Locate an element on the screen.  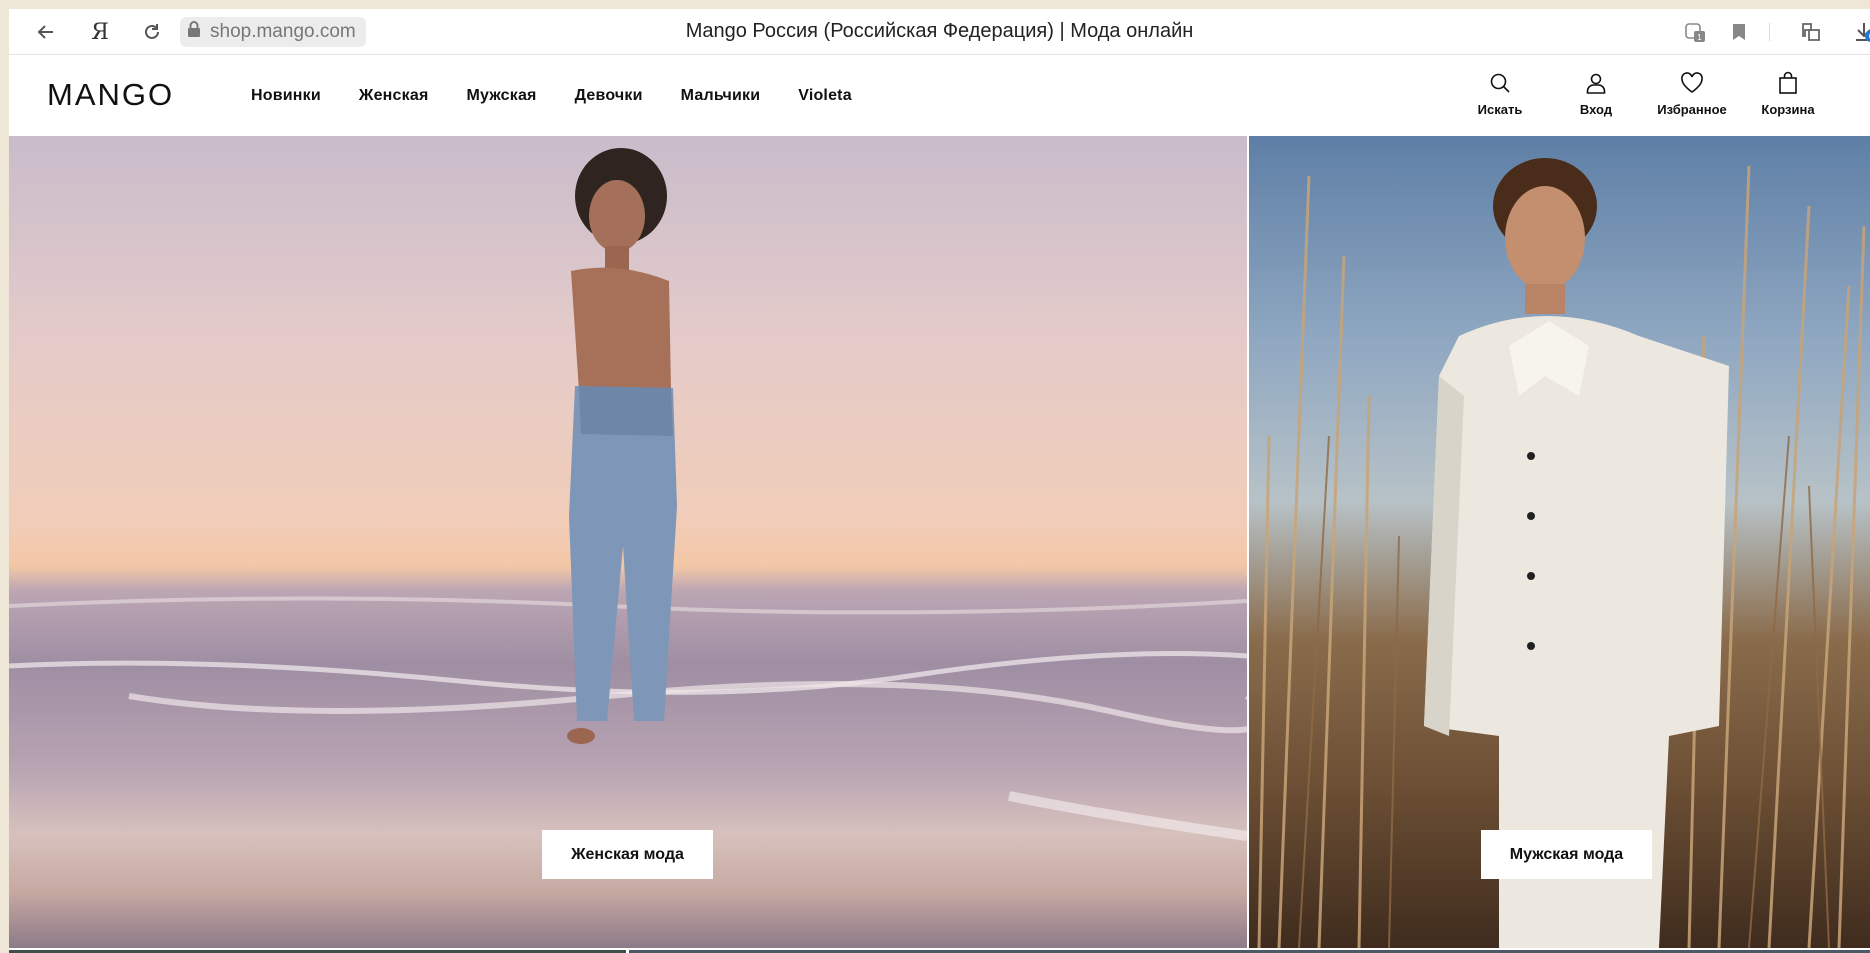
yandex-glyph: Я is located at coordinates (100, 32).